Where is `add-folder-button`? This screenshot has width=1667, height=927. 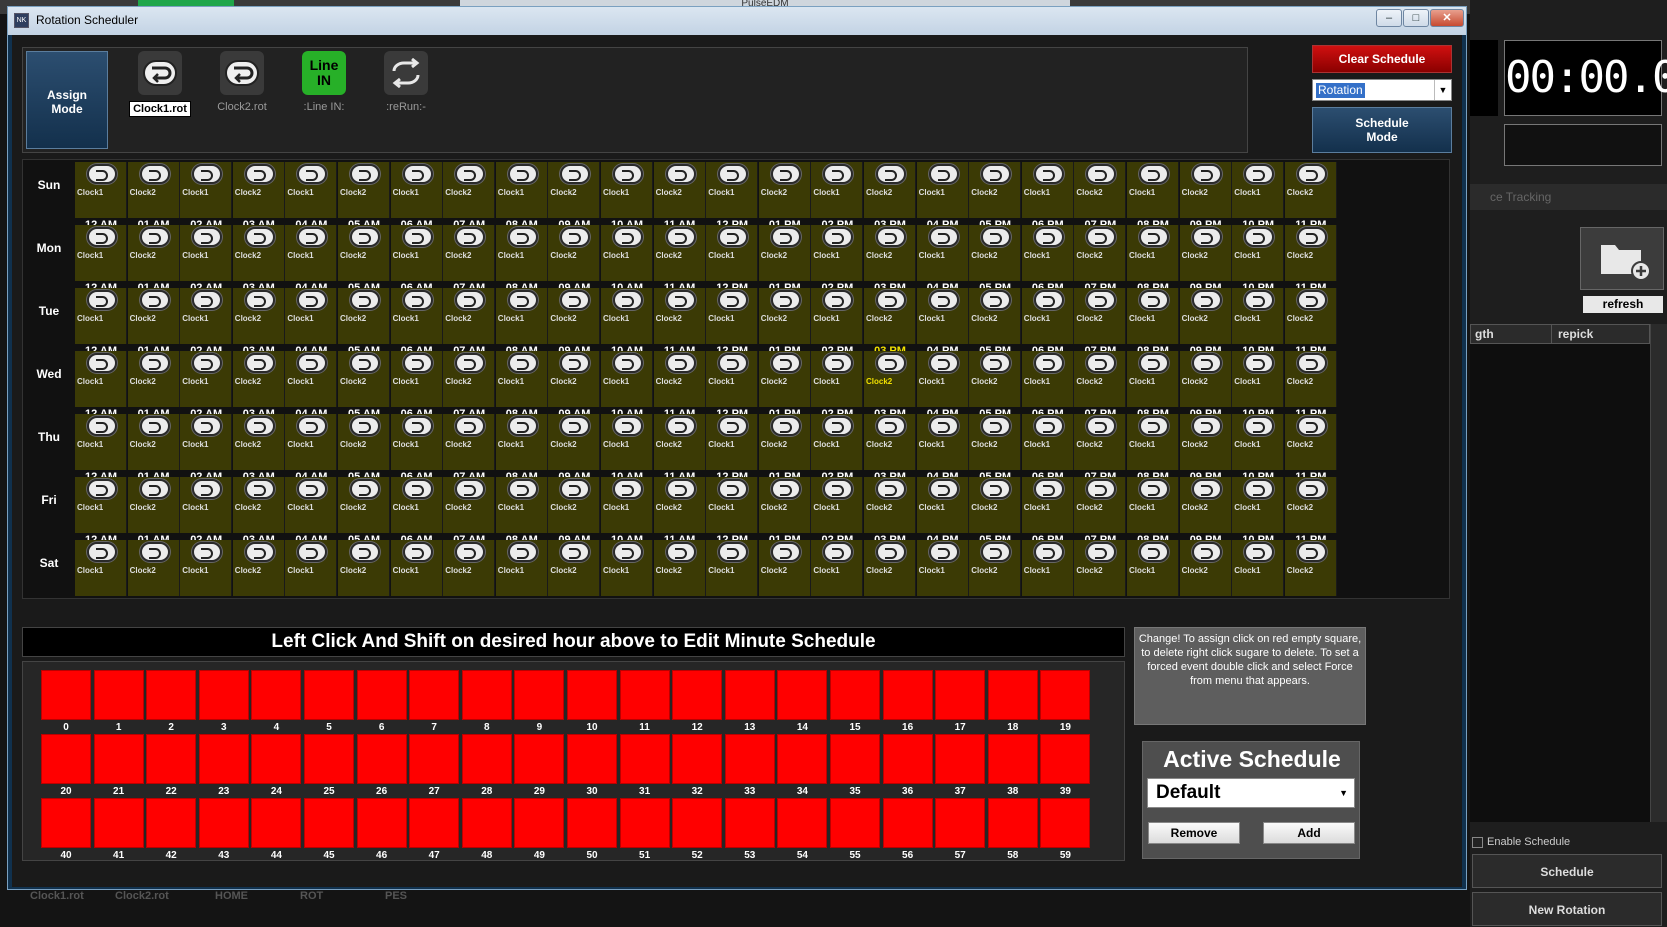
add-folder-button is located at coordinates (1622, 258).